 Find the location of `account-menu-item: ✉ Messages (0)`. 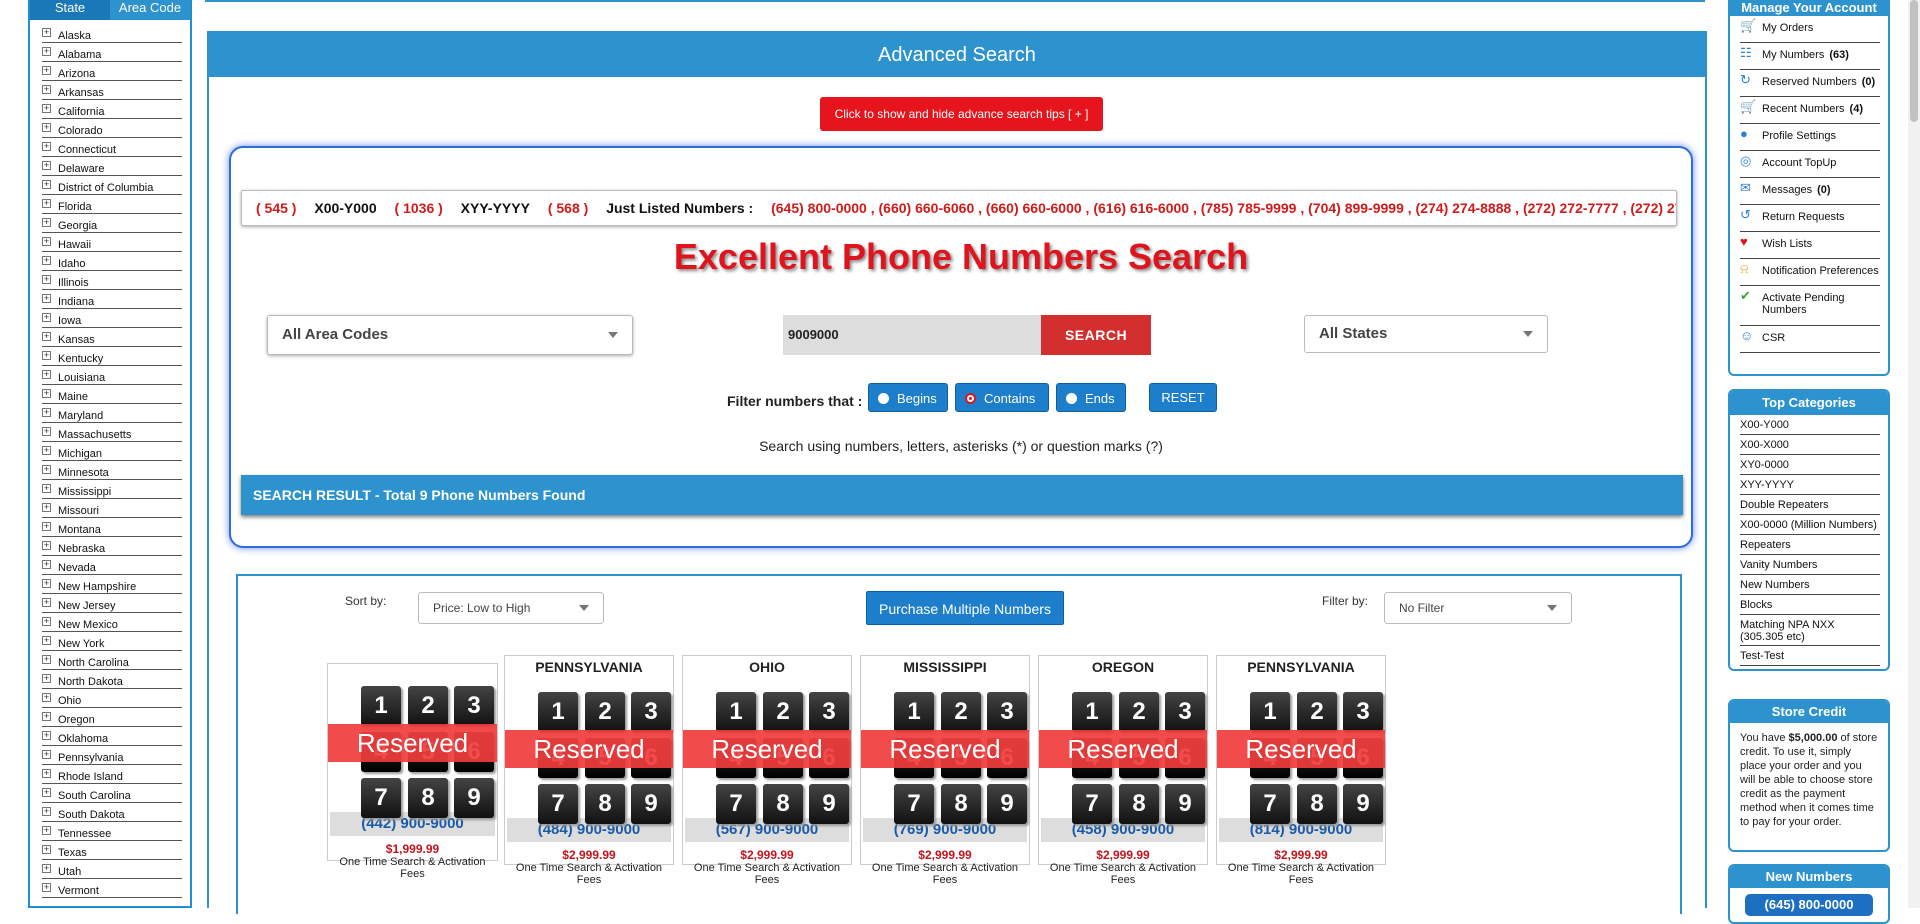

account-menu-item: ✉ Messages (0) is located at coordinates (1810, 191).